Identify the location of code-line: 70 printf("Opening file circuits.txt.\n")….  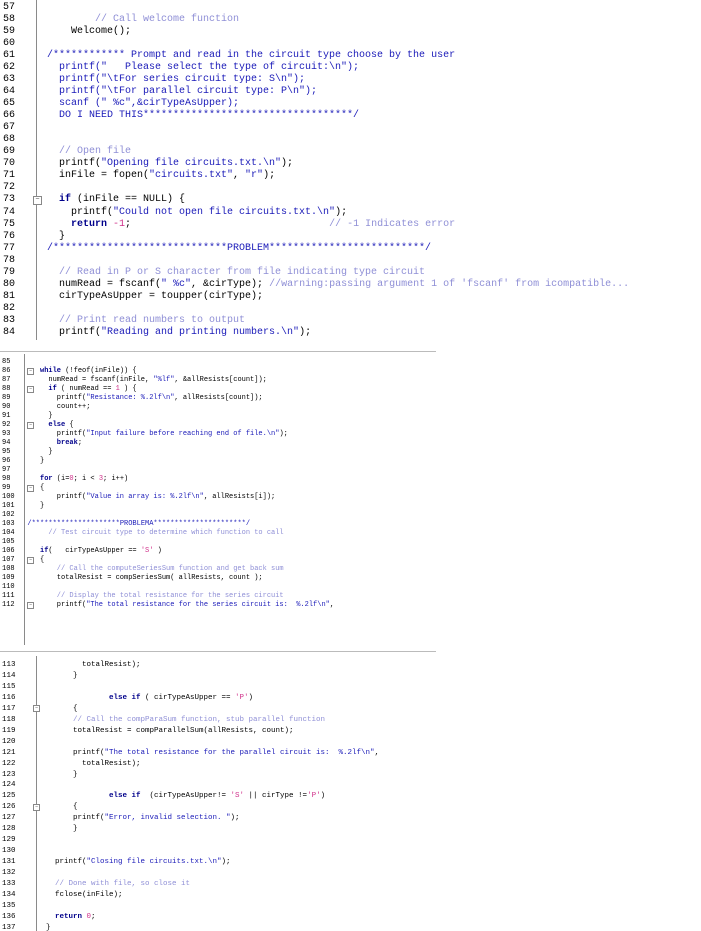
(350, 164).